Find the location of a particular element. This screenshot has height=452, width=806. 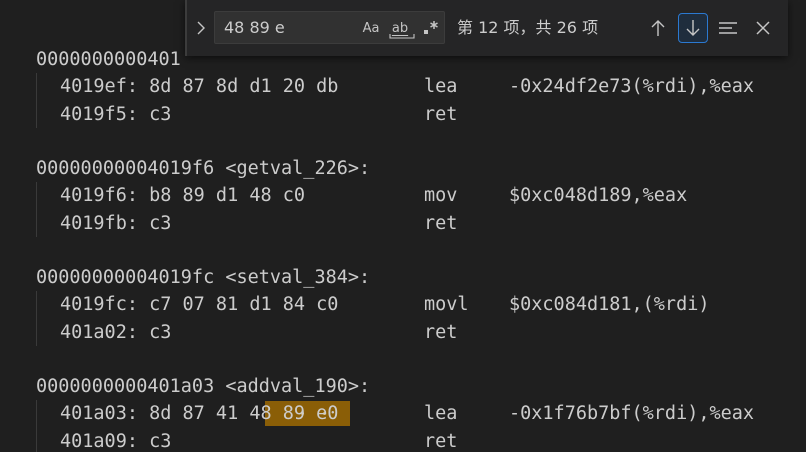

address-bytes: 4019f6: b8 89 d1 48 c0 is located at coordinates (183, 196).